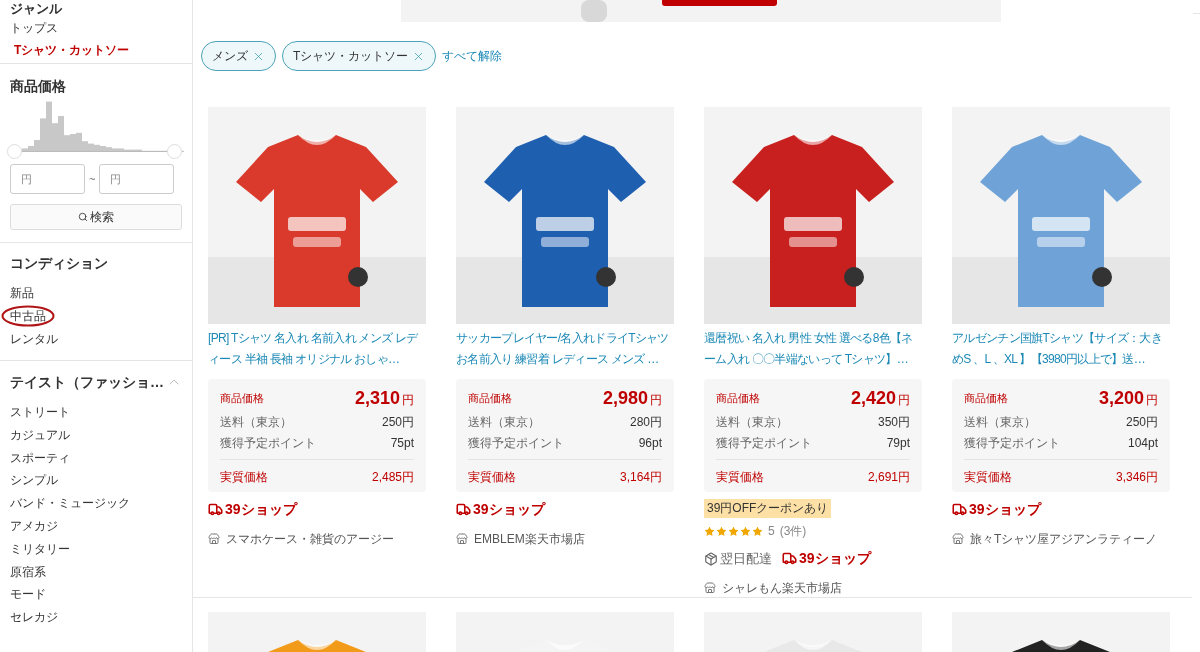 The height and width of the screenshot is (652, 1200). I want to click on rating-value: 5, so click(771, 531).